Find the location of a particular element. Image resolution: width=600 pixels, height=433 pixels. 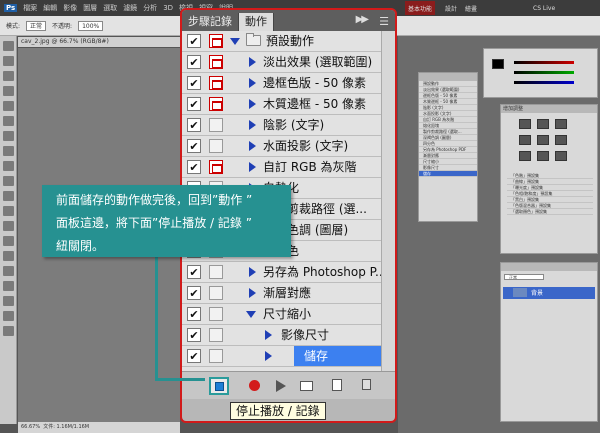

zoom-tool-icon is located at coordinates (8, 331).